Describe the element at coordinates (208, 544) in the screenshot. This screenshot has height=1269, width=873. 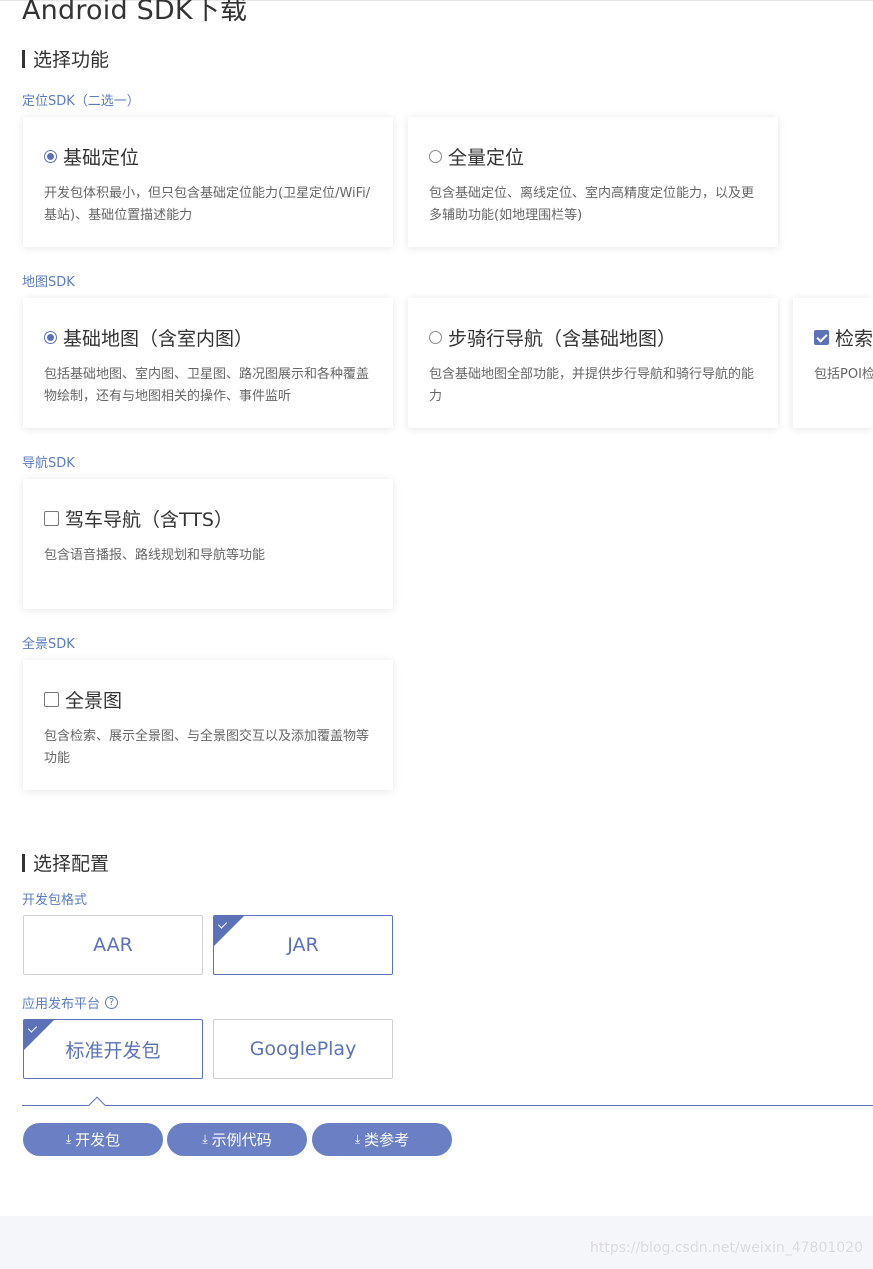
I see `card-driving-navigation: 驾车导航（含TTS） 包含语音播报、路线规划和导航等功能` at that location.